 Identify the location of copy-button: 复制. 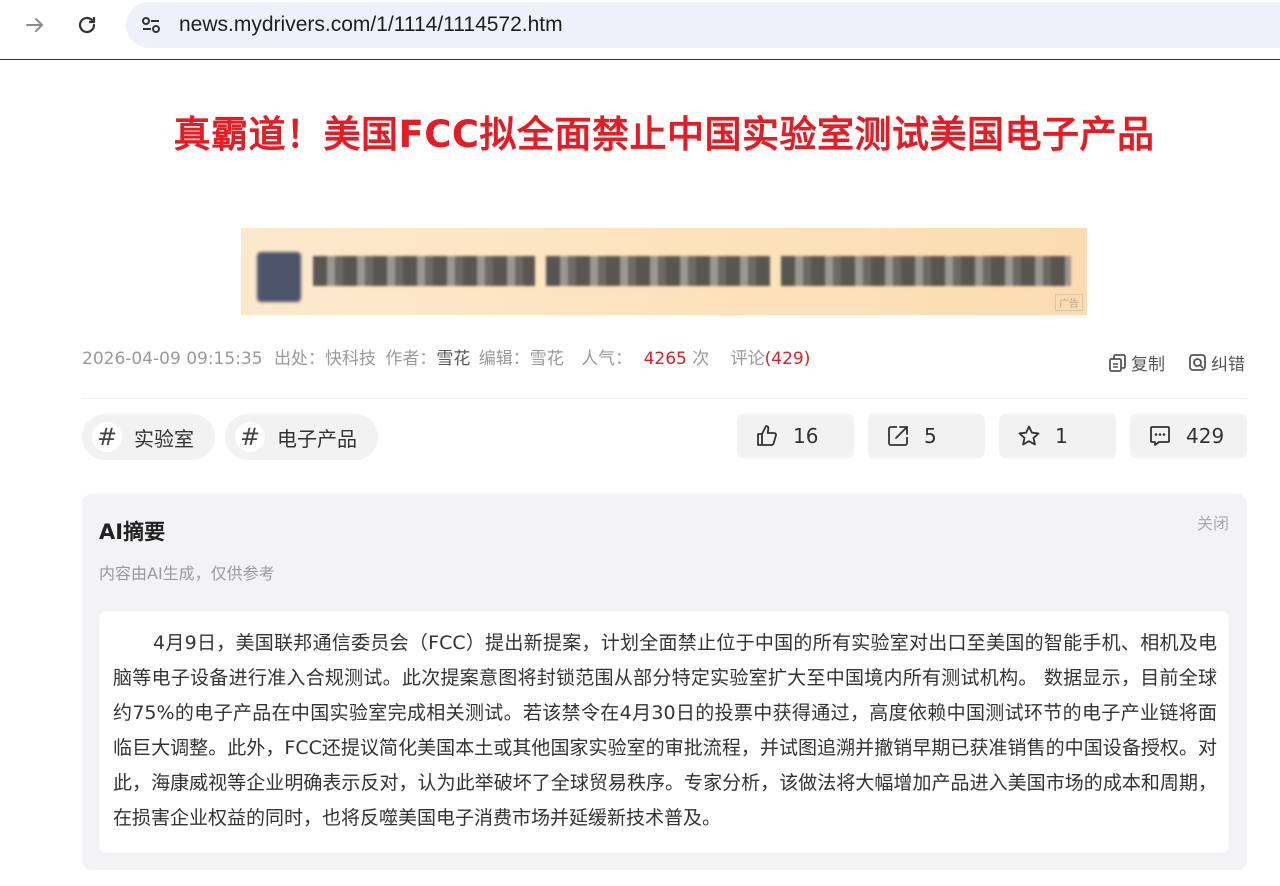
(1136, 362).